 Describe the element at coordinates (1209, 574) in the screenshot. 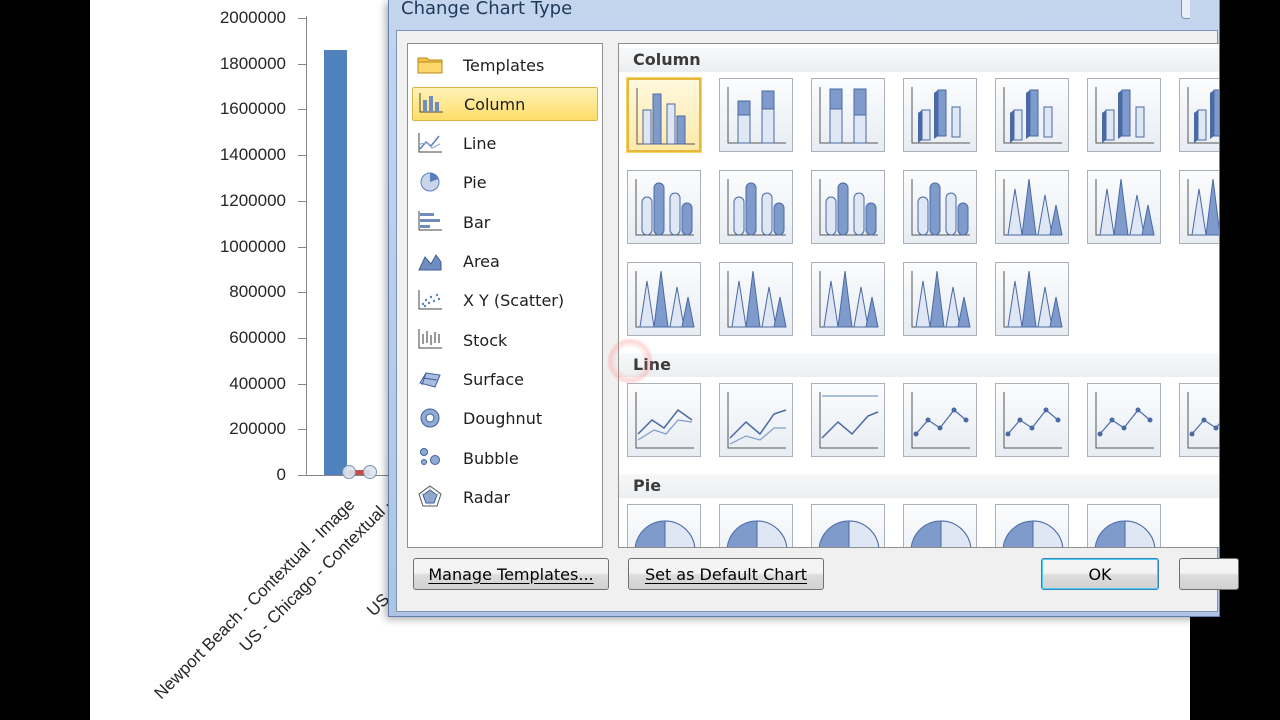

I see `cancel-button` at that location.